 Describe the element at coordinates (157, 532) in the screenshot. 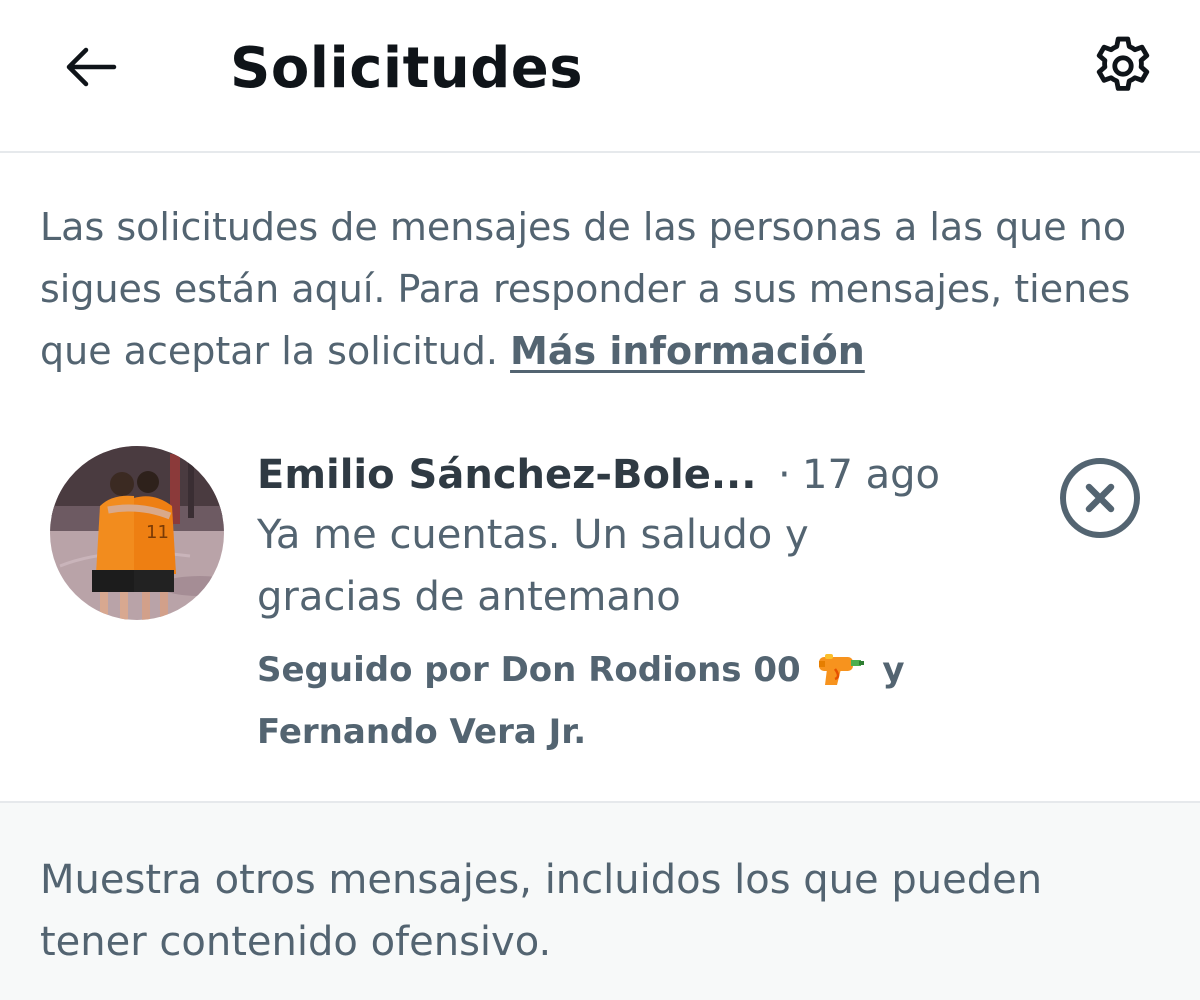

I see `svg-text: 11` at that location.